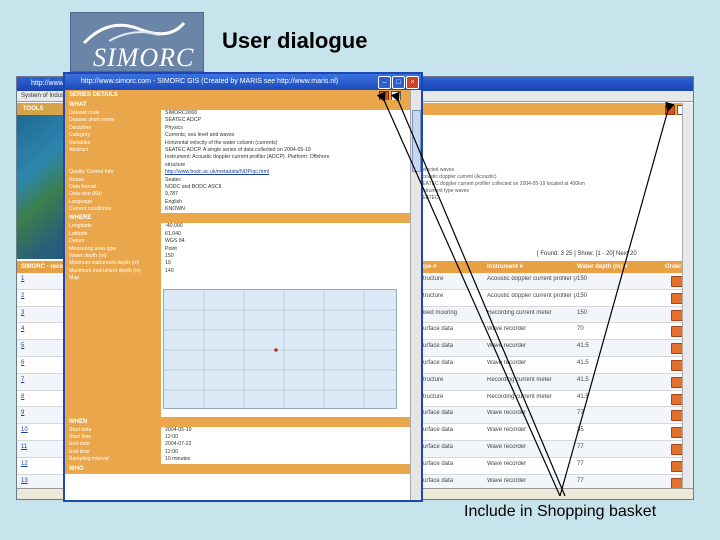 This screenshot has height=540, width=720. Describe the element at coordinates (22, 296) in the screenshot. I see `record-link: 2` at that location.